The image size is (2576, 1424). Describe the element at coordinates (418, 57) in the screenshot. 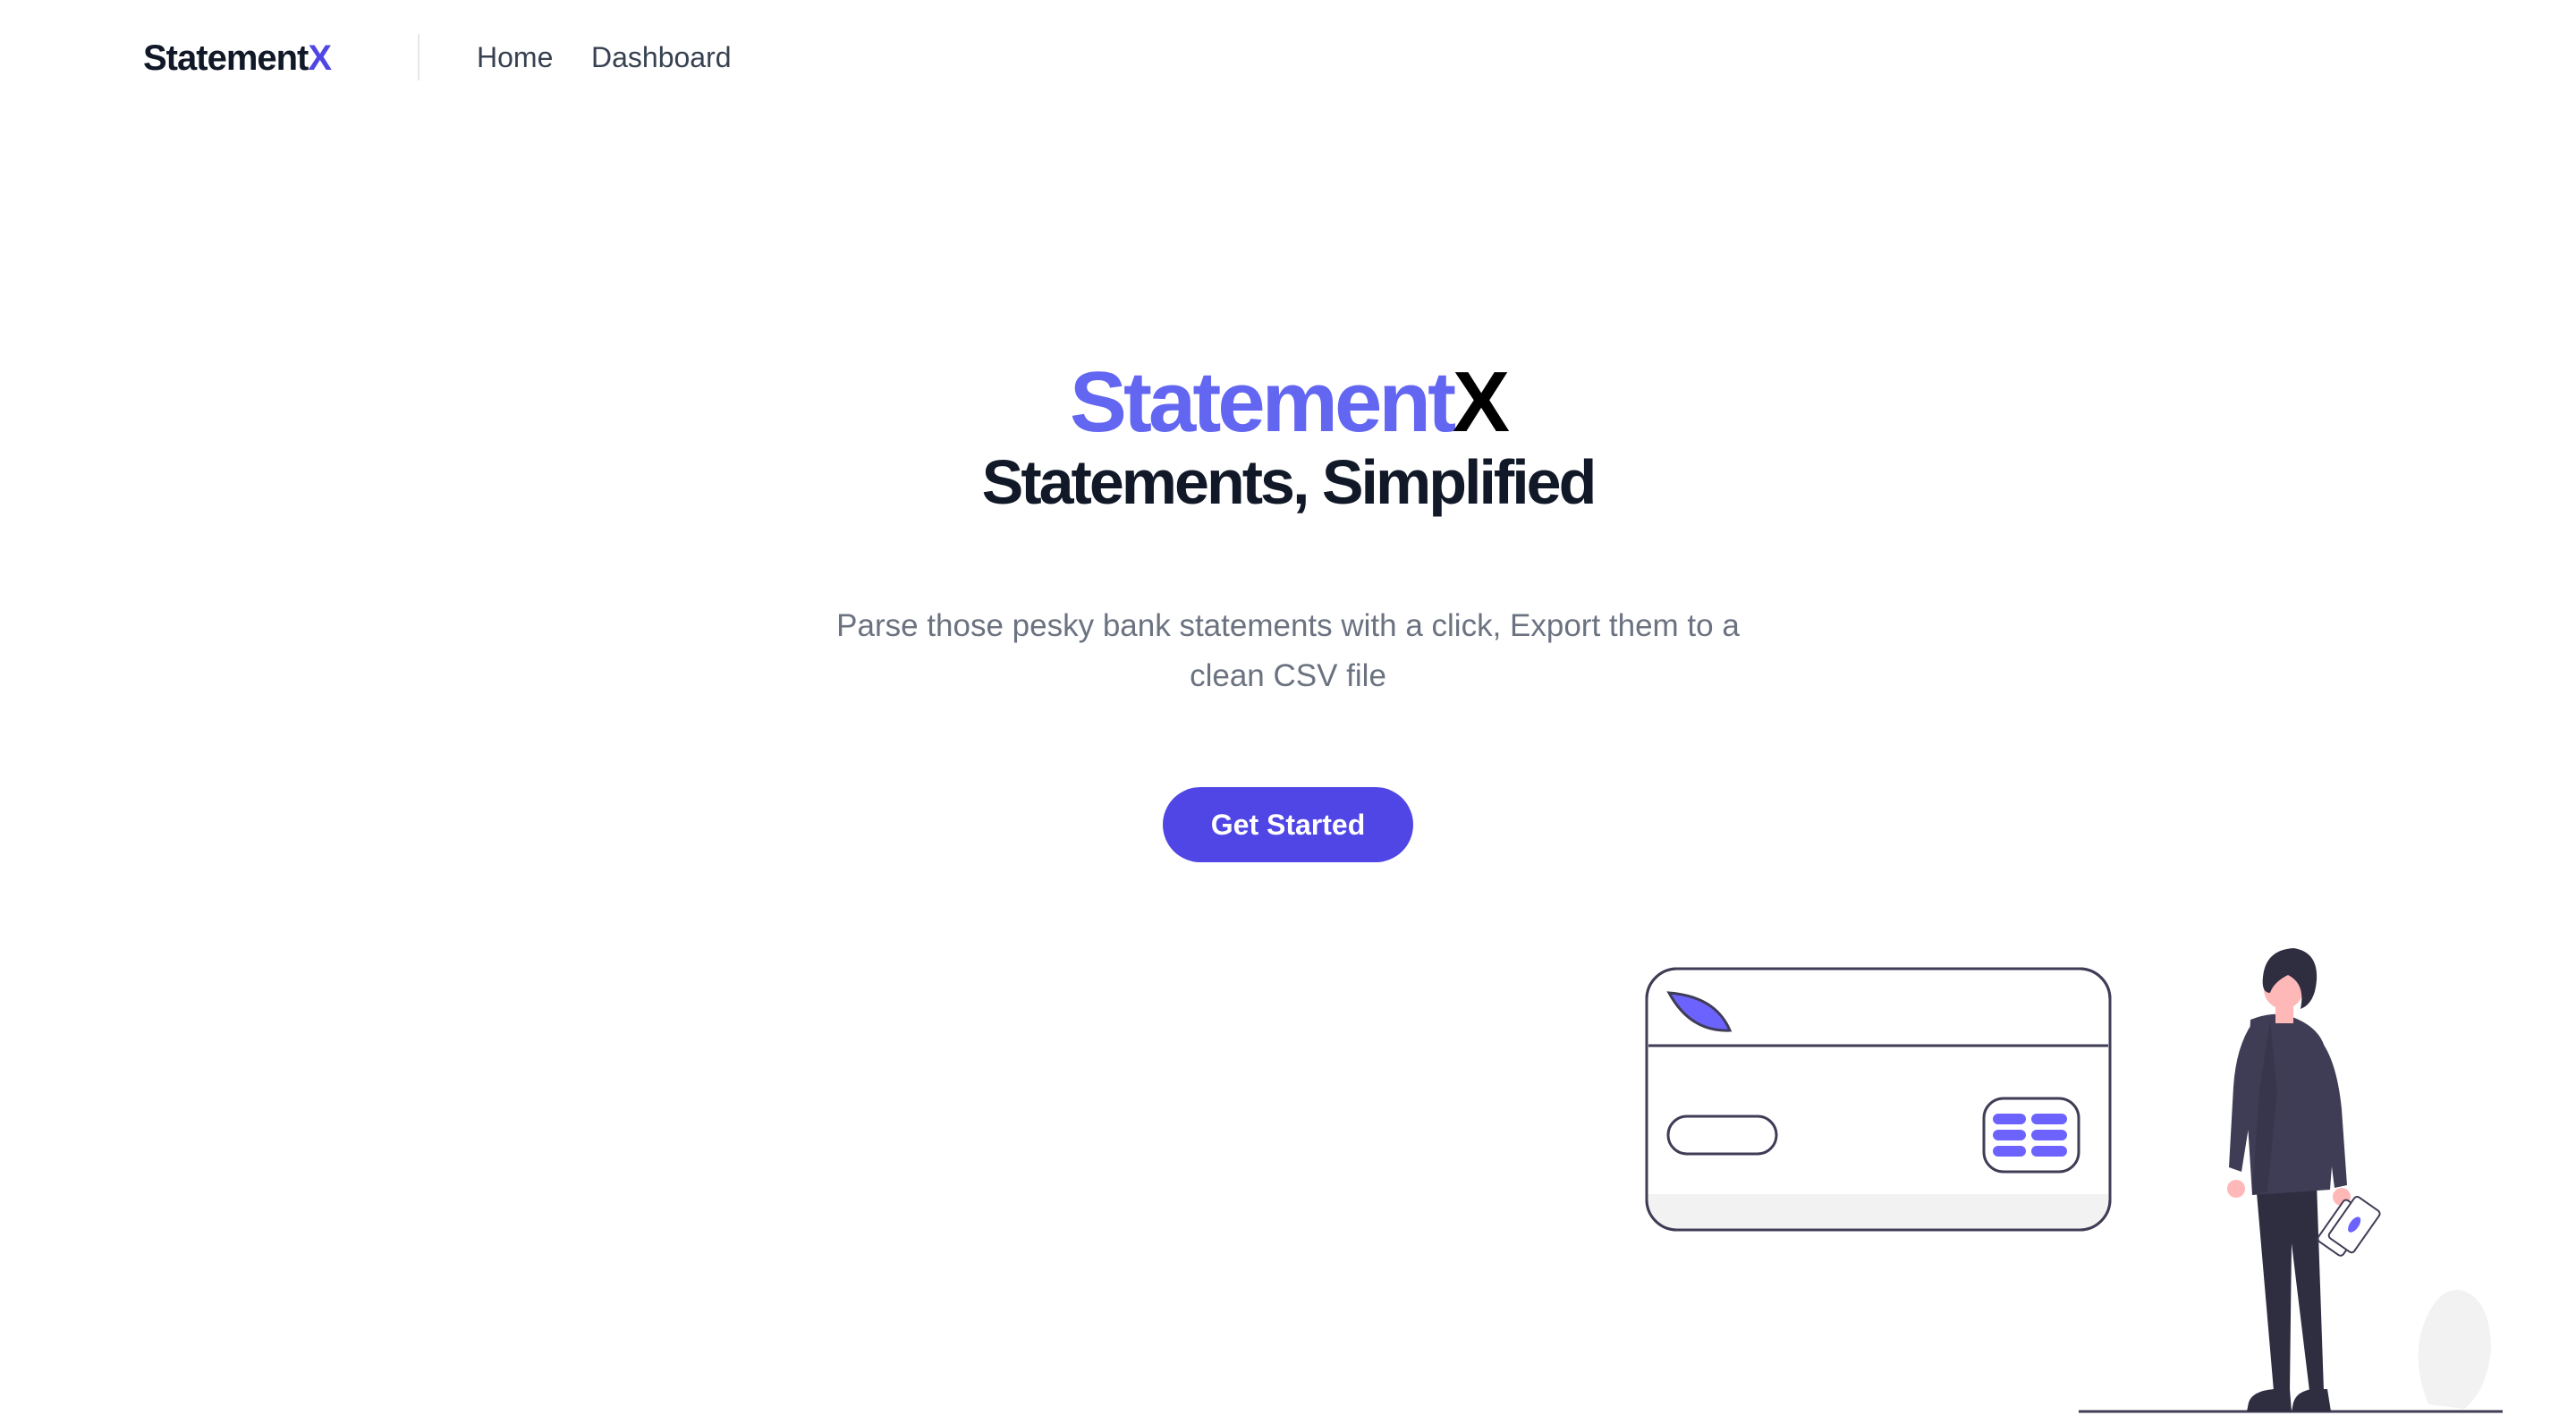

I see `nav-divider` at that location.